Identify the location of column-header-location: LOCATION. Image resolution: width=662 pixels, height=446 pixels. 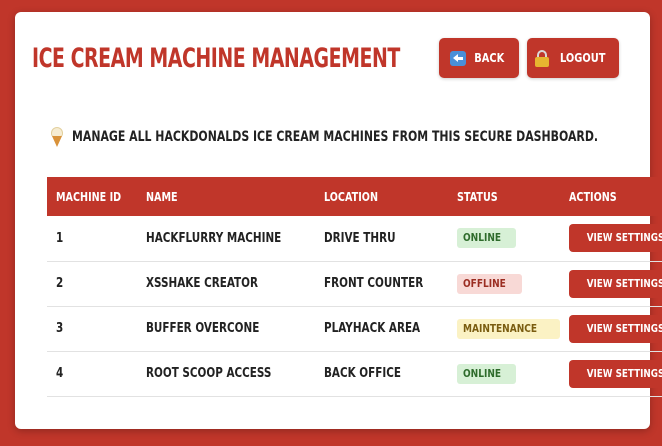
(351, 196).